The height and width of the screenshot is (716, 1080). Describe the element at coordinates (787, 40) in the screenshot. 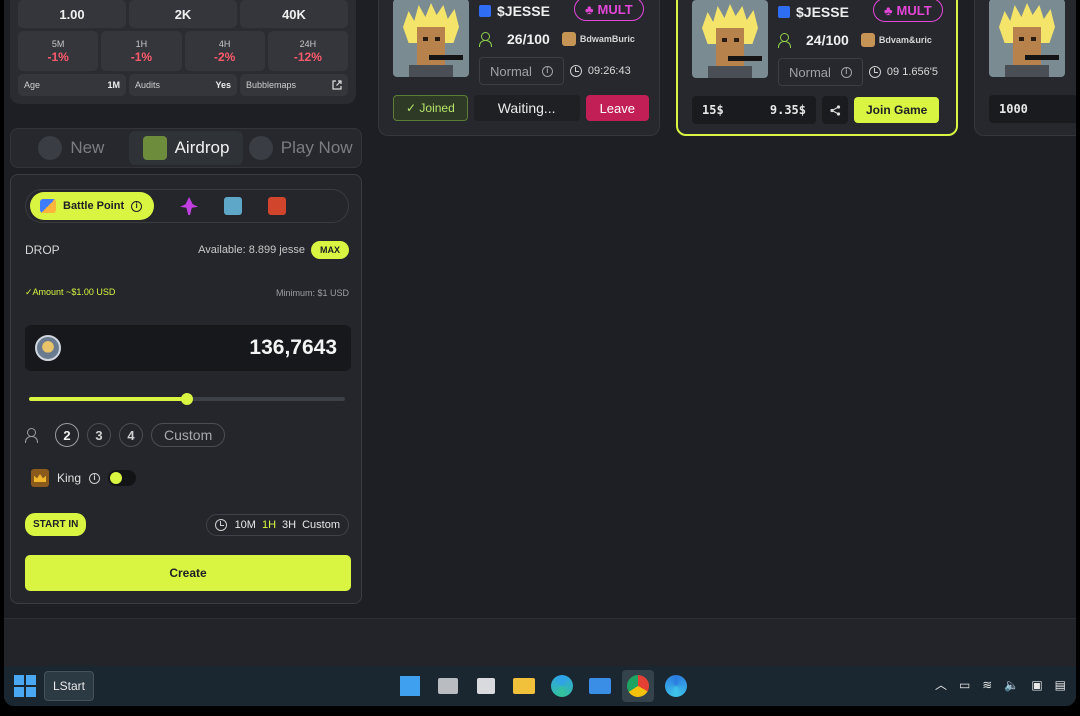

I see `users-icon` at that location.